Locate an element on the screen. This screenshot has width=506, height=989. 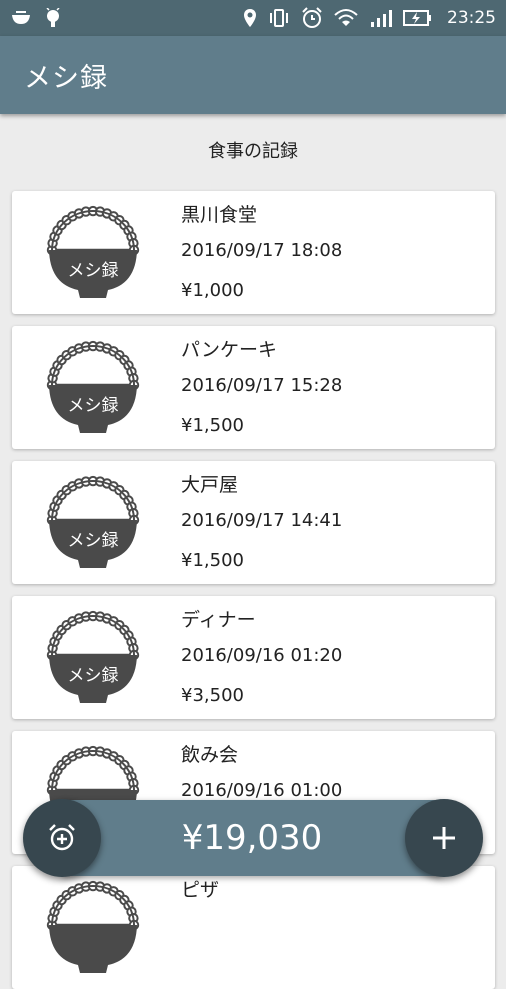
meal-date: 2016/09/16 01:20 is located at coordinates (262, 655).